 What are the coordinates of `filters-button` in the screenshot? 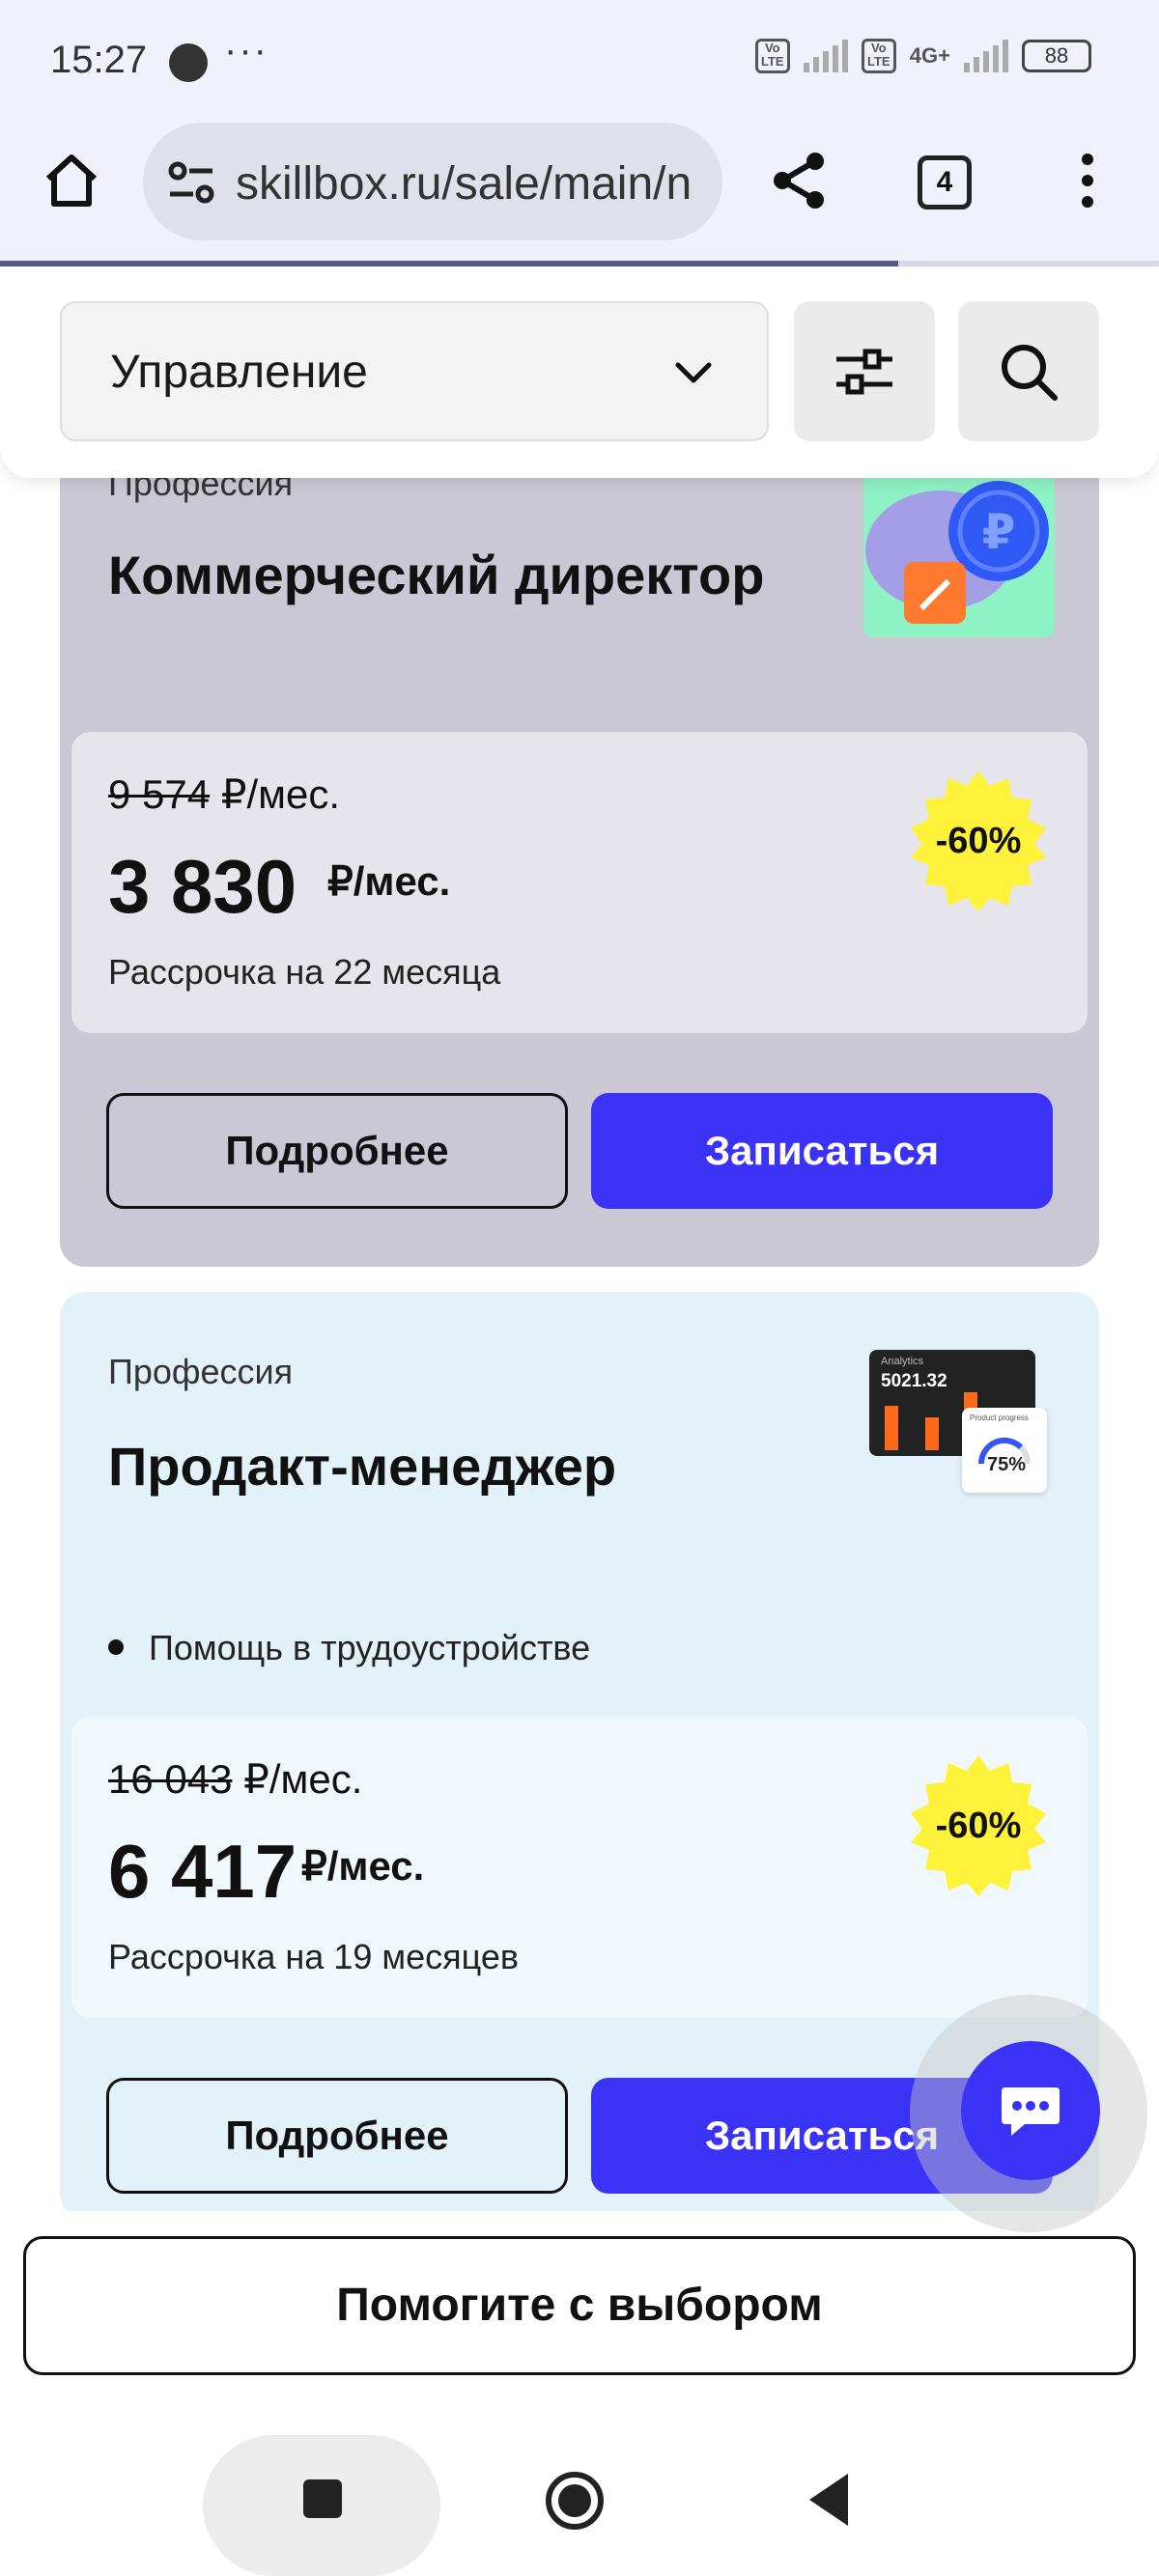 It's located at (864, 371).